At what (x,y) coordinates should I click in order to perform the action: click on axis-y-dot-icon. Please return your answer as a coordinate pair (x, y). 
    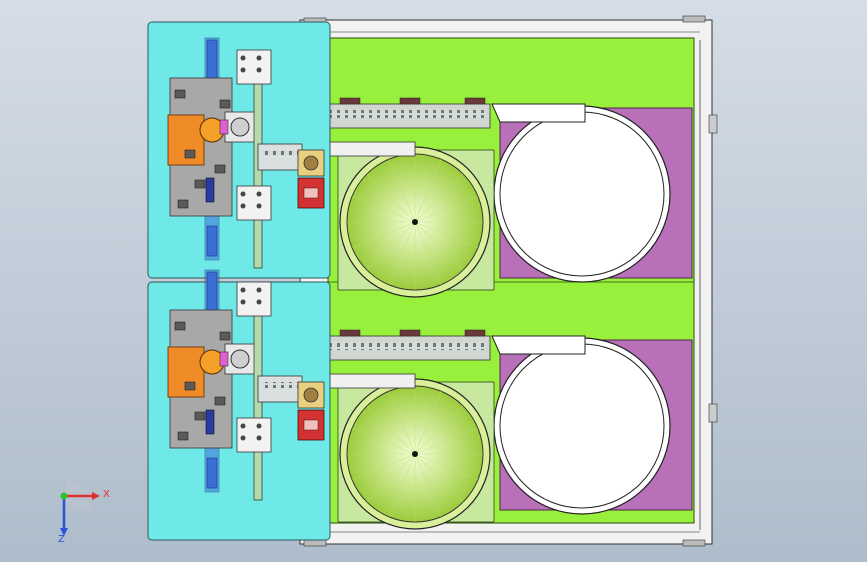
    Looking at the image, I should click on (64, 496).